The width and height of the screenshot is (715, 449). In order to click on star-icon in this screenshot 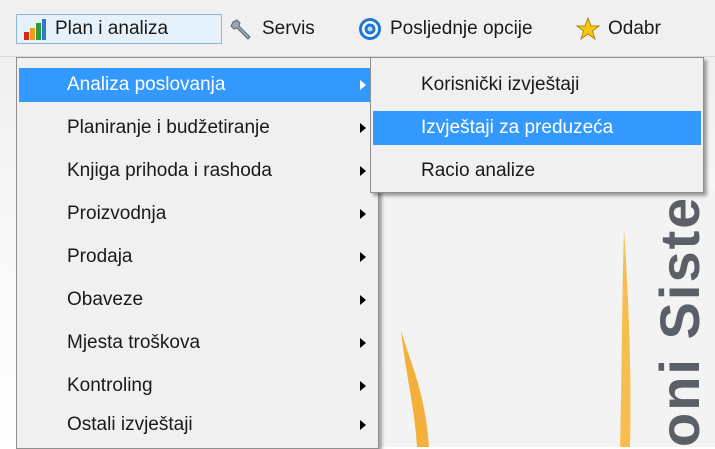, I will do `click(588, 28)`.